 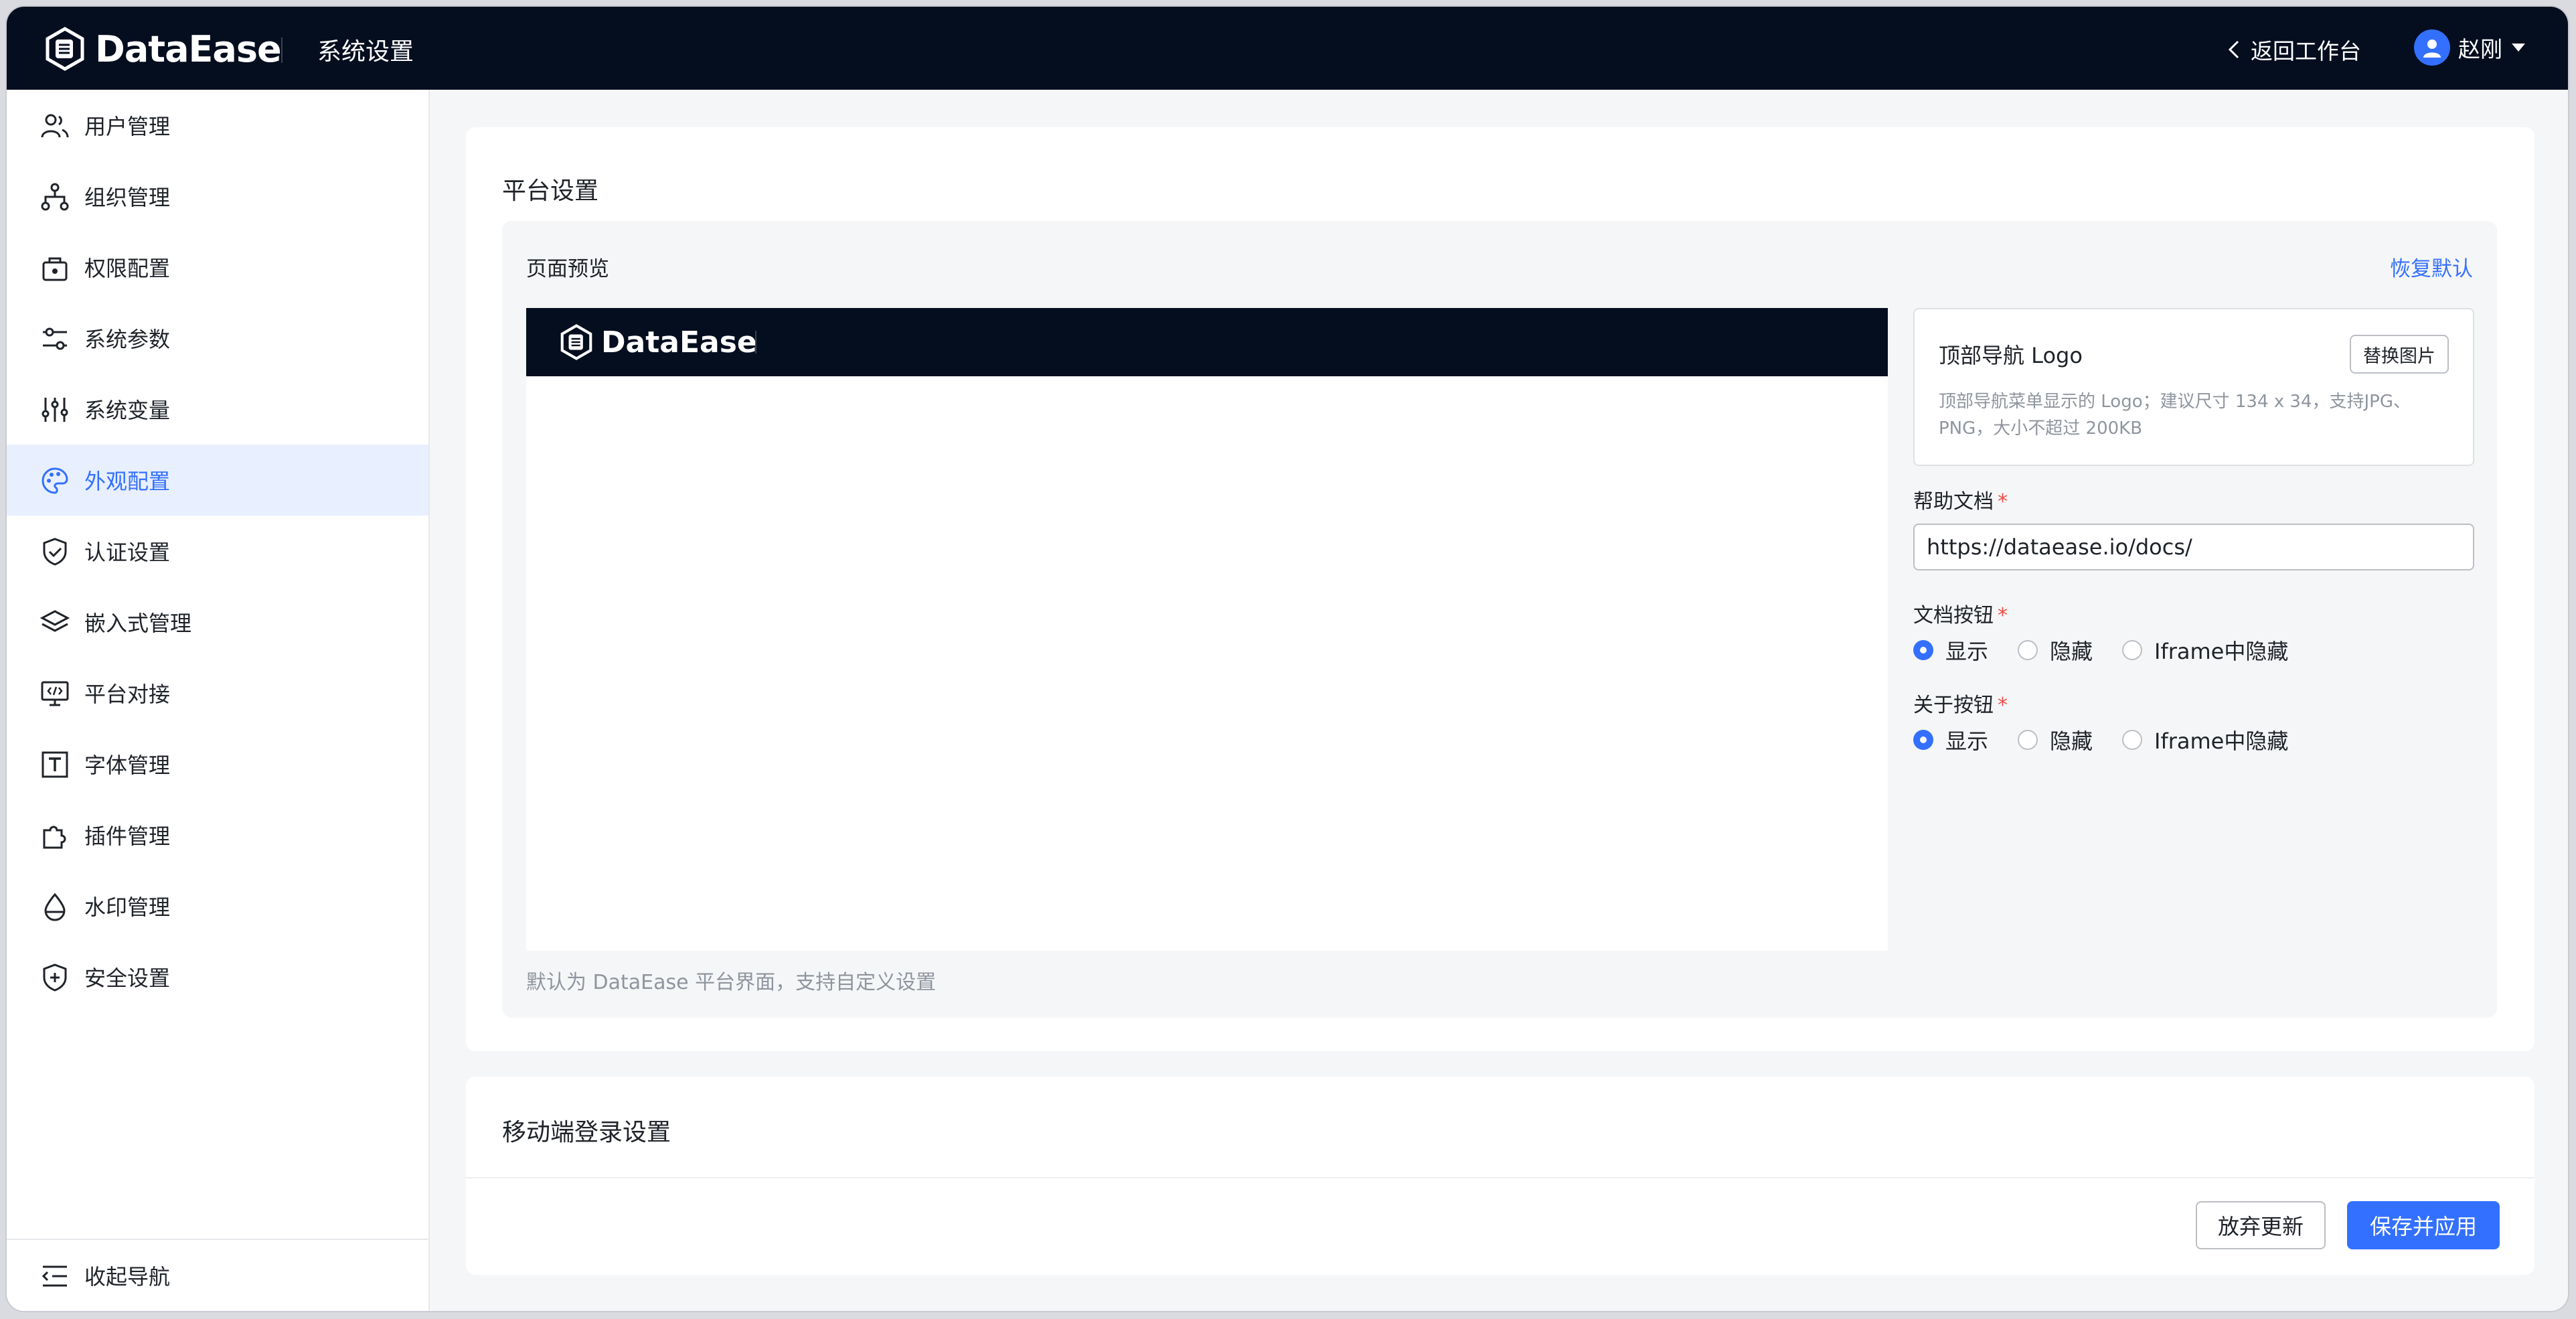 I want to click on shield-plus-icon, so click(x=55, y=977).